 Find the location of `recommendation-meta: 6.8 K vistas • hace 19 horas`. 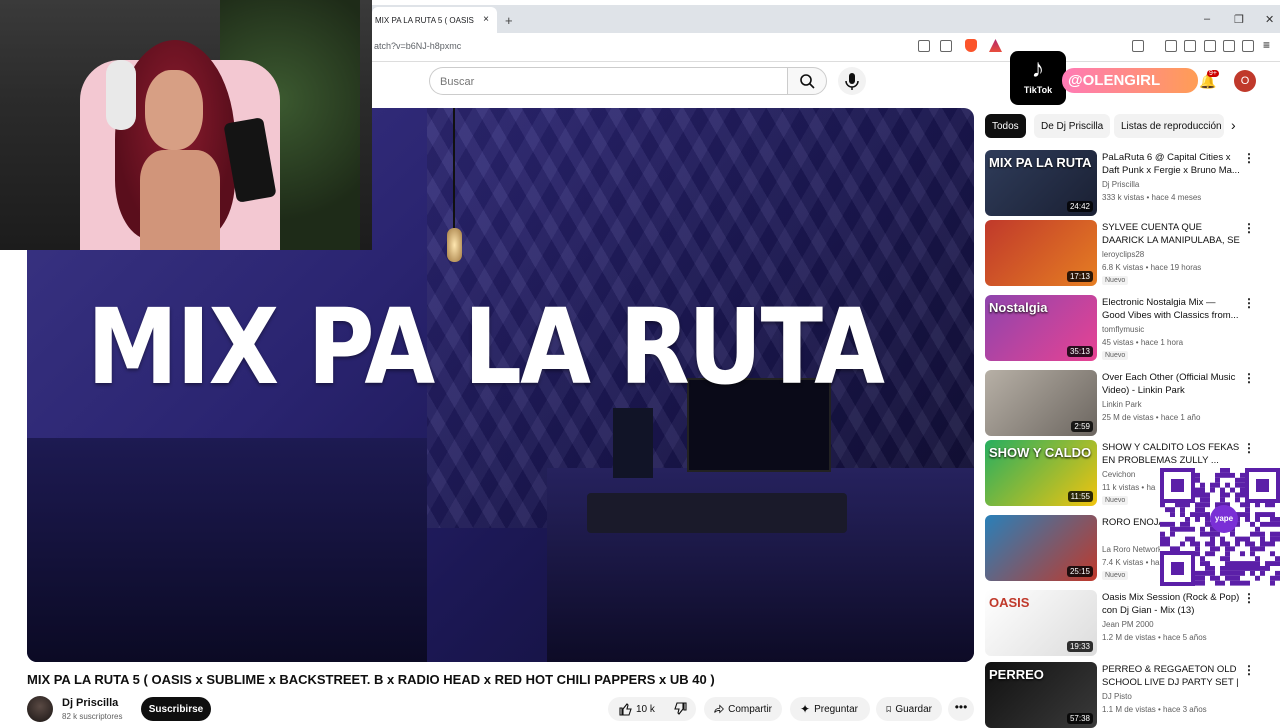

recommendation-meta: 6.8 K vistas • hace 19 horas is located at coordinates (1152, 267).